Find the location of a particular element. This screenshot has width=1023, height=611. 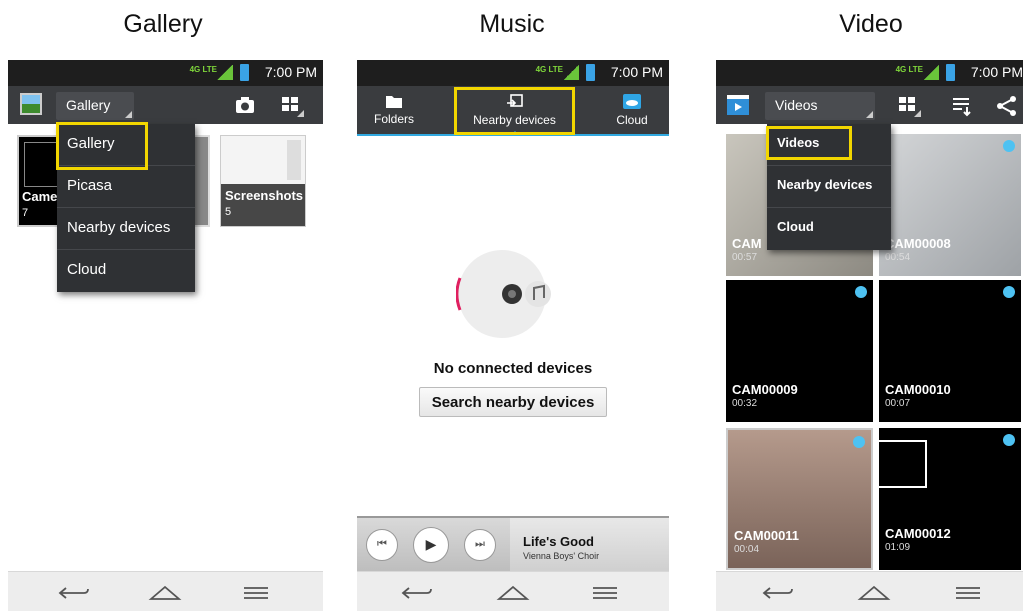

video-tile: CAM00010 00:07 is located at coordinates (950, 351).